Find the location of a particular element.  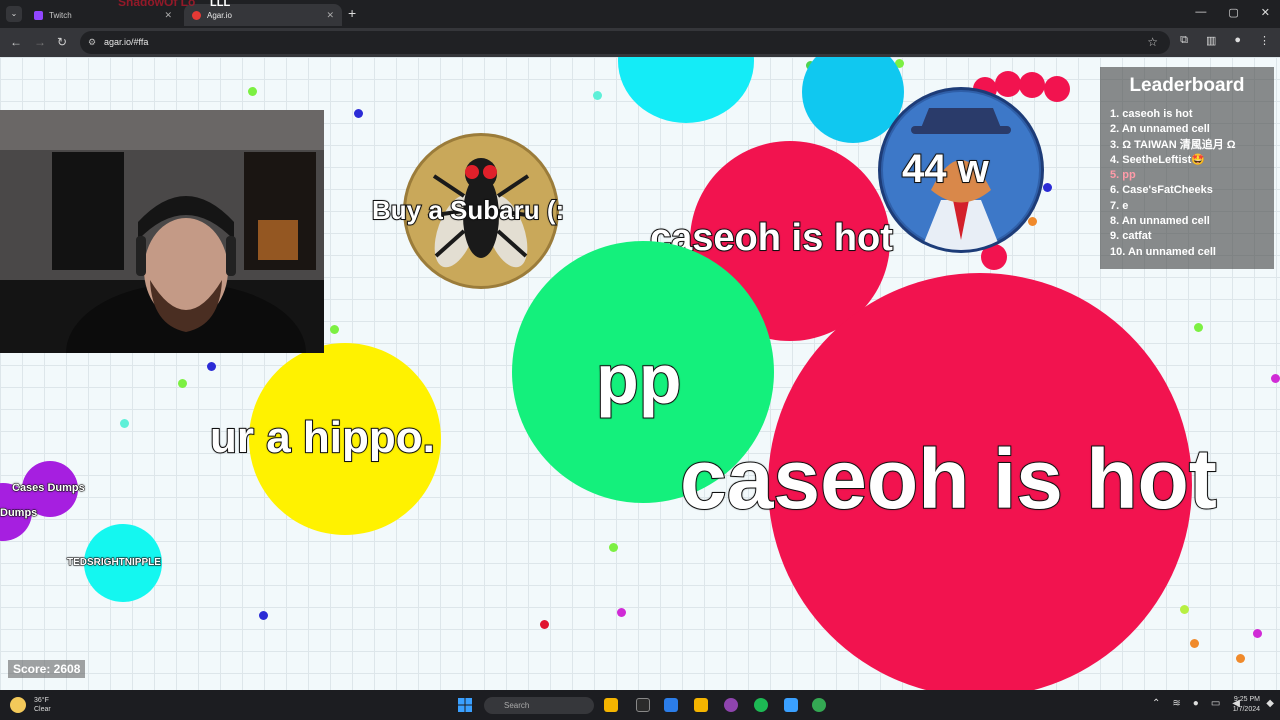

leaderboard-entry: 7. e is located at coordinates (1119, 205).